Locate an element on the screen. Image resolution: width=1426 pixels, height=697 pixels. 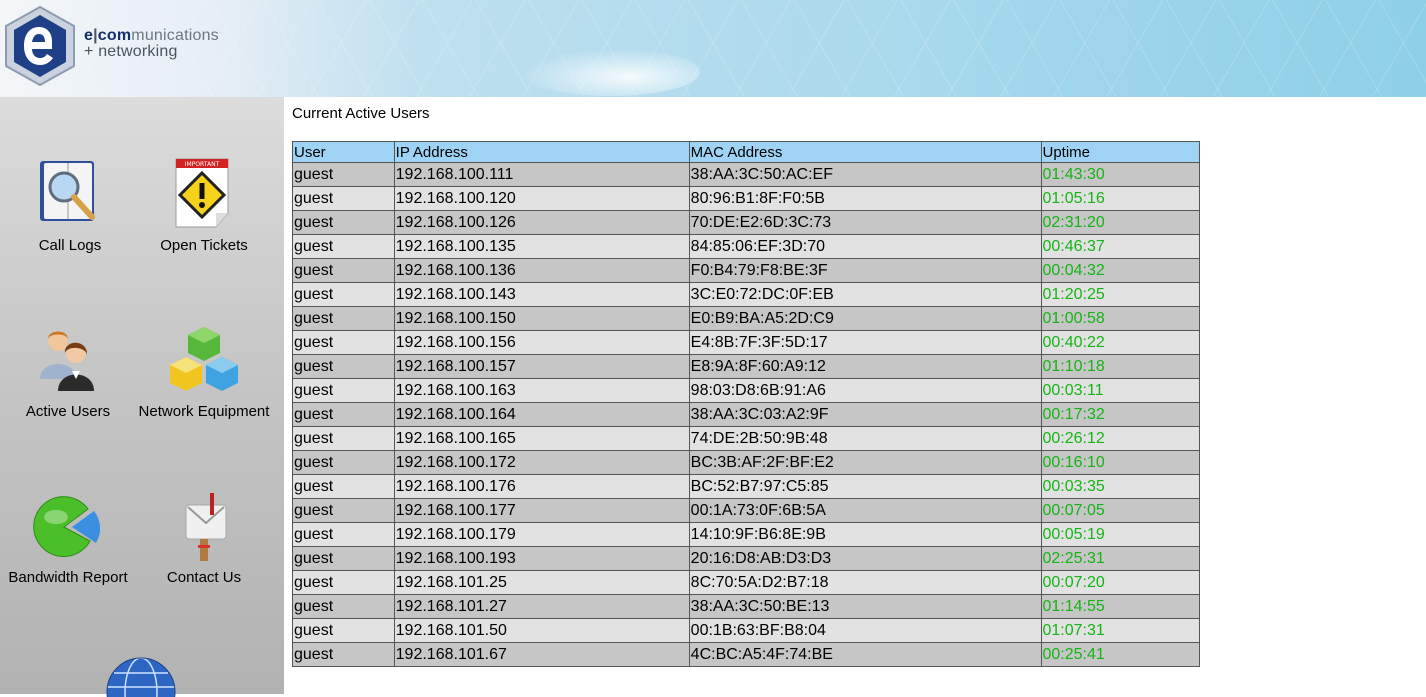
cell-uptime: 00:03:35 is located at coordinates (1120, 486).